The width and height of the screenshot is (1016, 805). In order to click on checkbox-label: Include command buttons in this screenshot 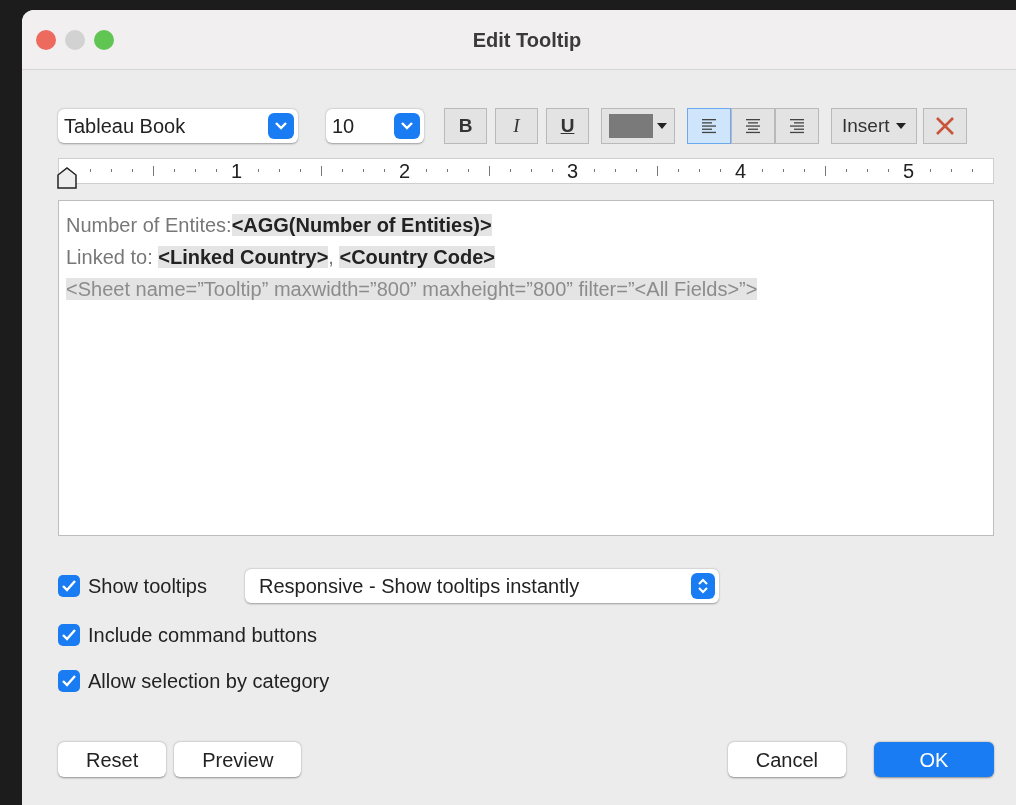, I will do `click(203, 635)`.